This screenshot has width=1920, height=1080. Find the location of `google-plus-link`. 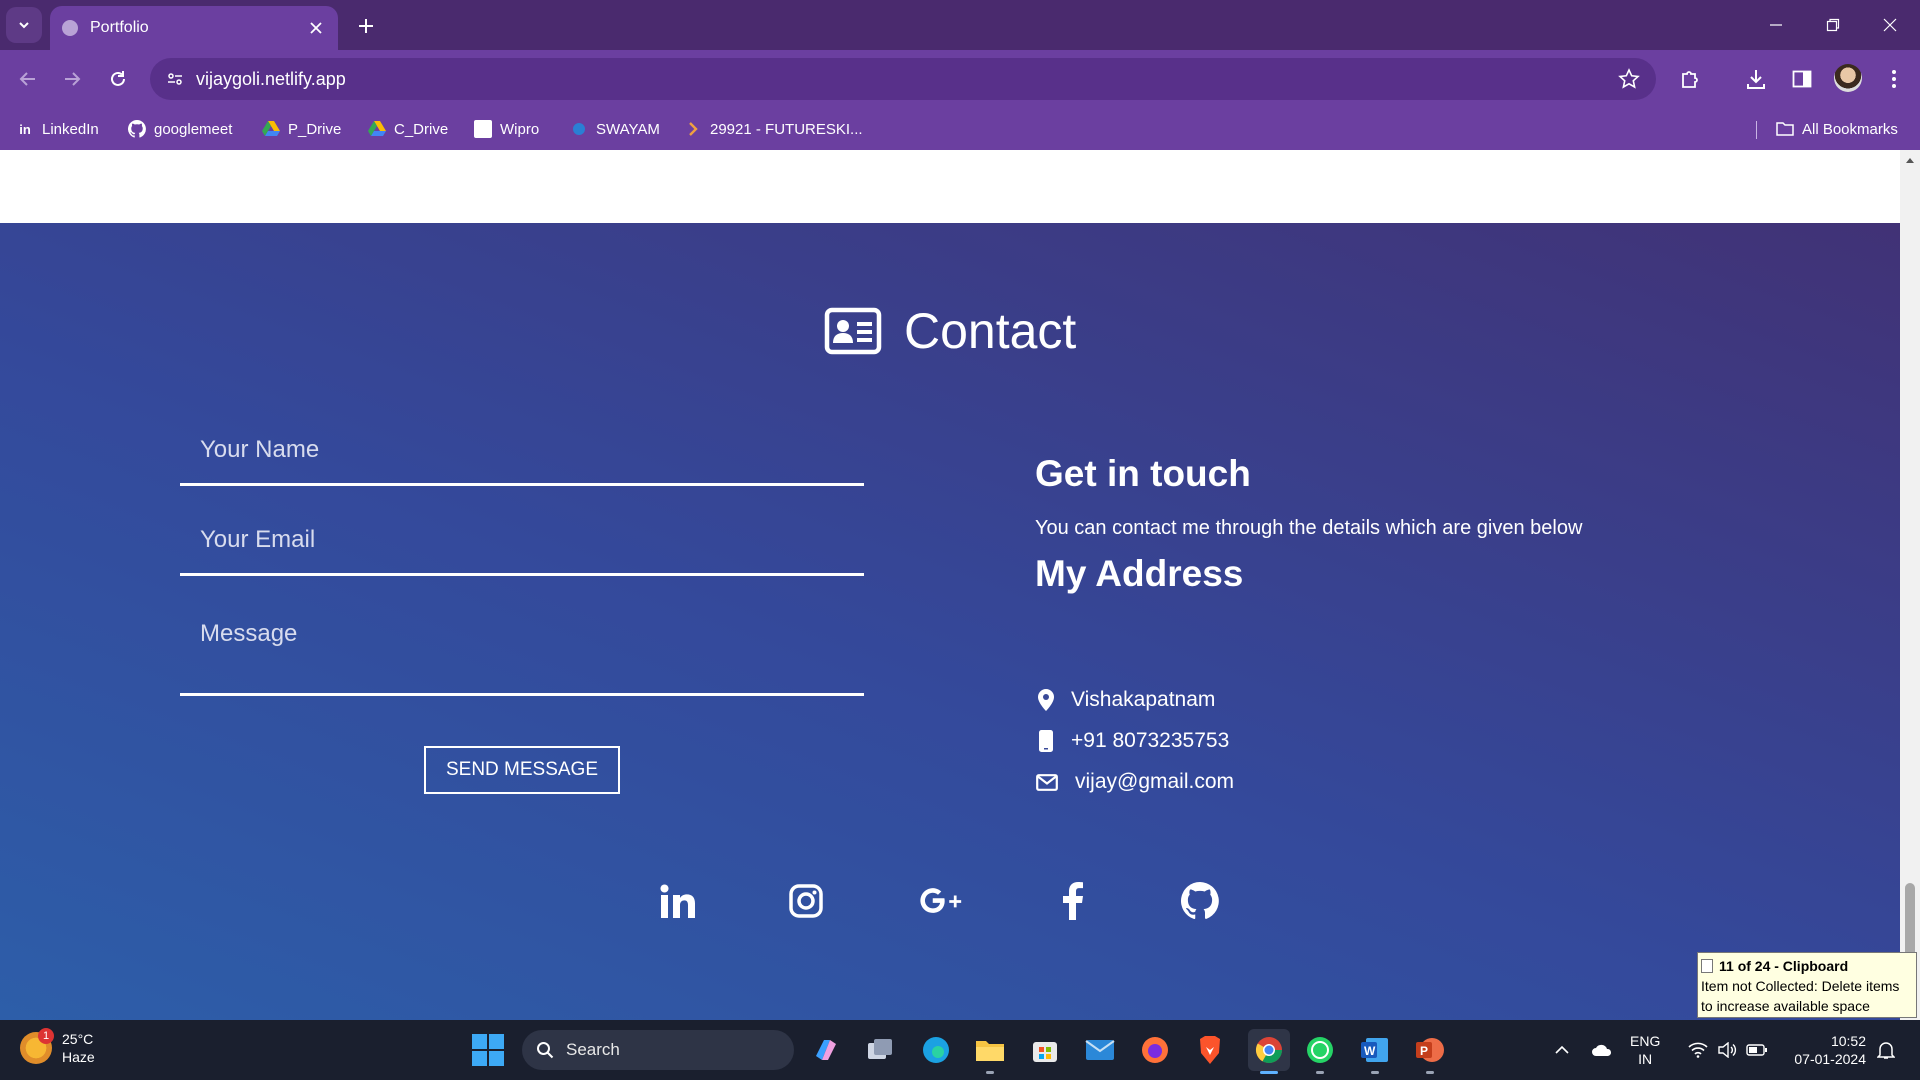

google-plus-link is located at coordinates (941, 901).